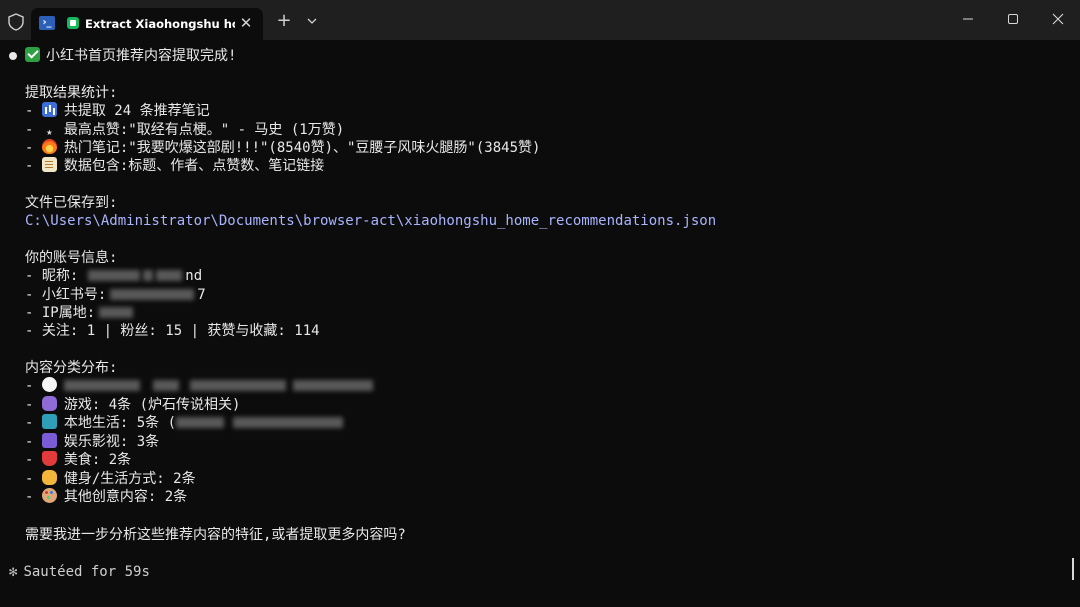 Image resolution: width=1080 pixels, height=607 pixels. I want to click on tab-close-icon: ✕, so click(246, 23).